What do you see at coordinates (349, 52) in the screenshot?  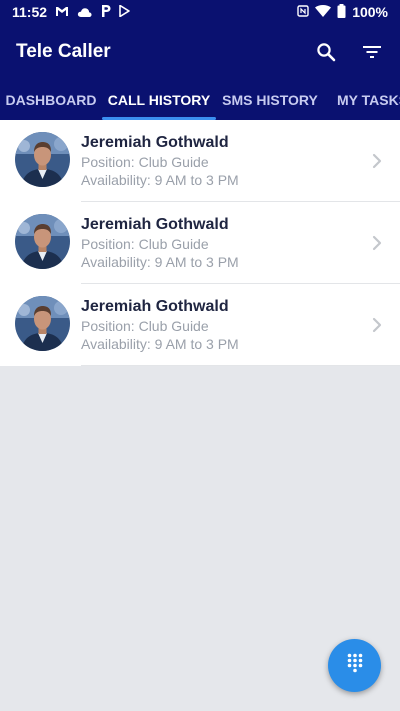 I see `app-actions` at bounding box center [349, 52].